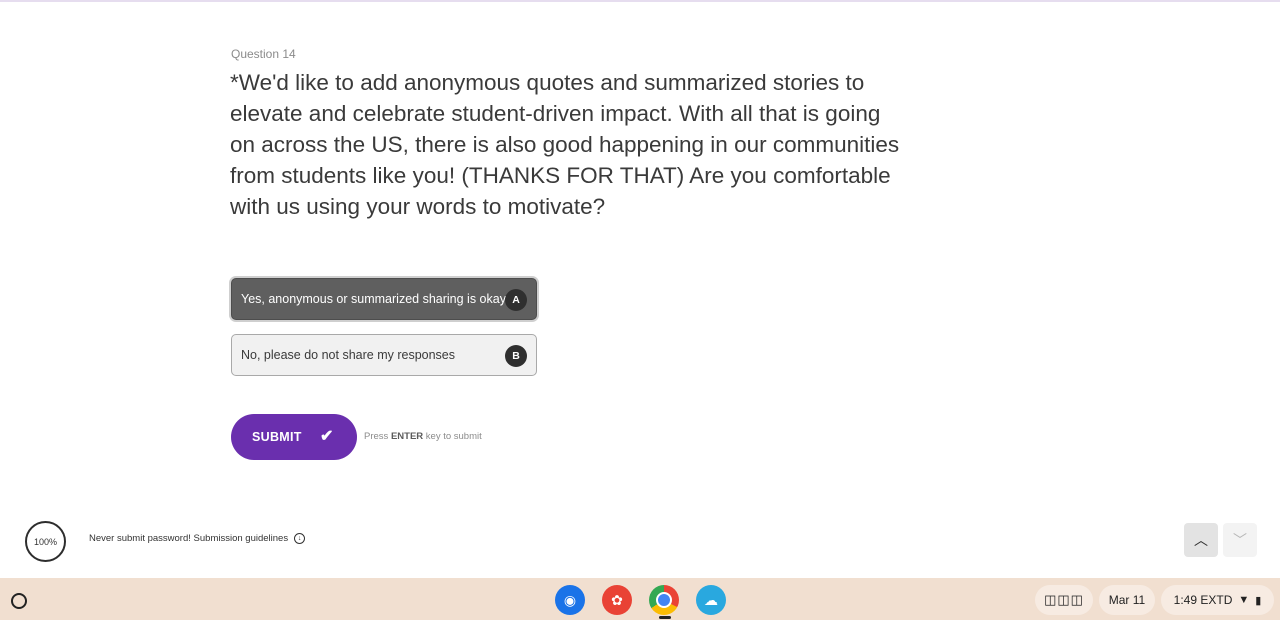  Describe the element at coordinates (300, 538) in the screenshot. I see `info-icon: ↓` at that location.